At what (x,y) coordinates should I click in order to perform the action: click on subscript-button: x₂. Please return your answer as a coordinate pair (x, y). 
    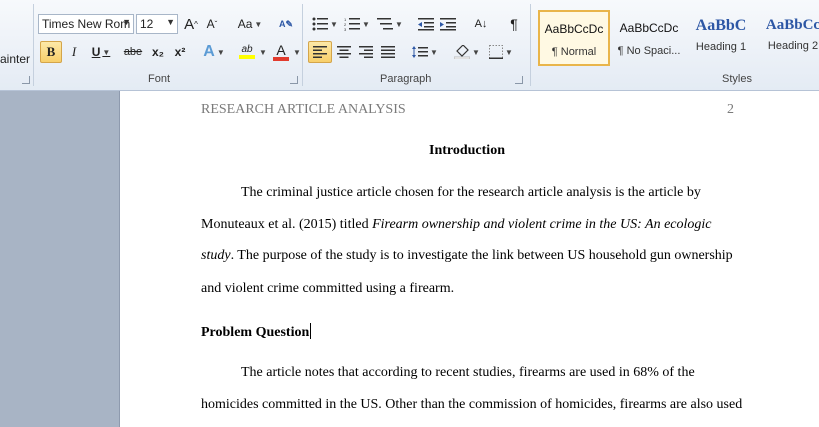
    Looking at the image, I should click on (158, 52).